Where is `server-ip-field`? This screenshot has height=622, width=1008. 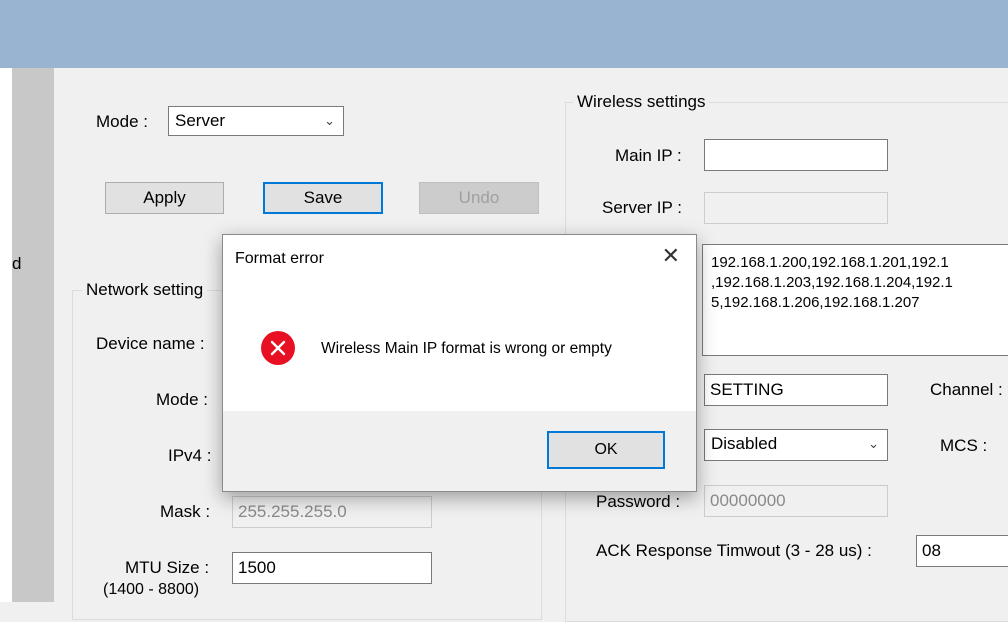 server-ip-field is located at coordinates (796, 208).